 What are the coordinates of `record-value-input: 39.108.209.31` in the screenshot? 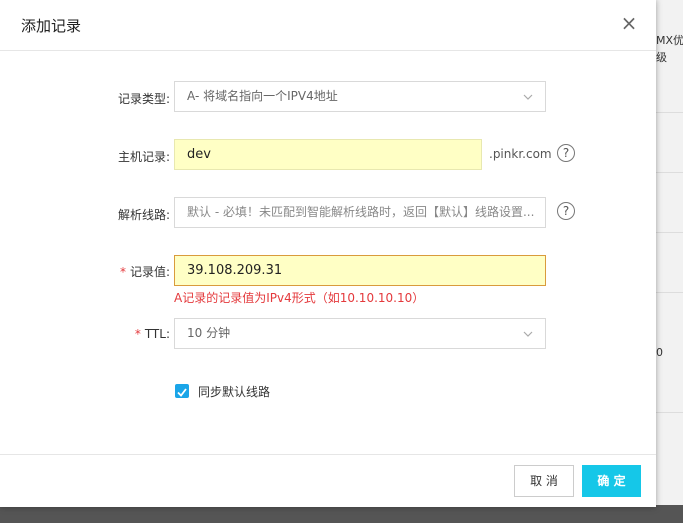 It's located at (360, 270).